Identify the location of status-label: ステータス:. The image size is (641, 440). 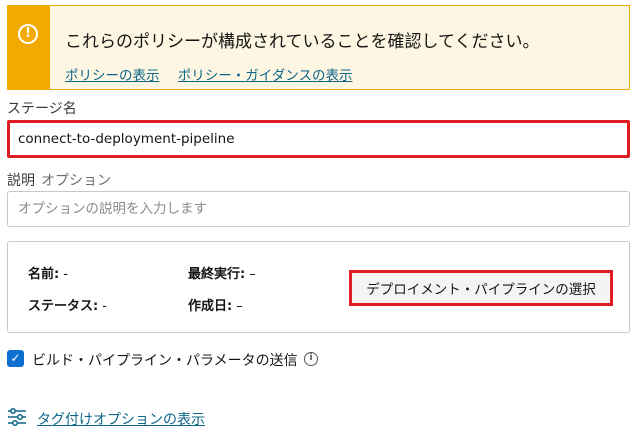
(63, 306).